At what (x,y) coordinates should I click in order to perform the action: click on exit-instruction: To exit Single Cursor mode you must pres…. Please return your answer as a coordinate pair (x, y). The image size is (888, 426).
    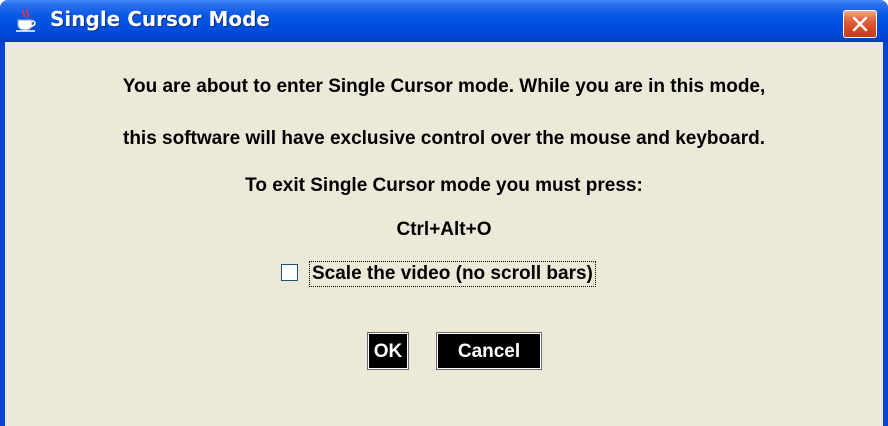
    Looking at the image, I should click on (444, 185).